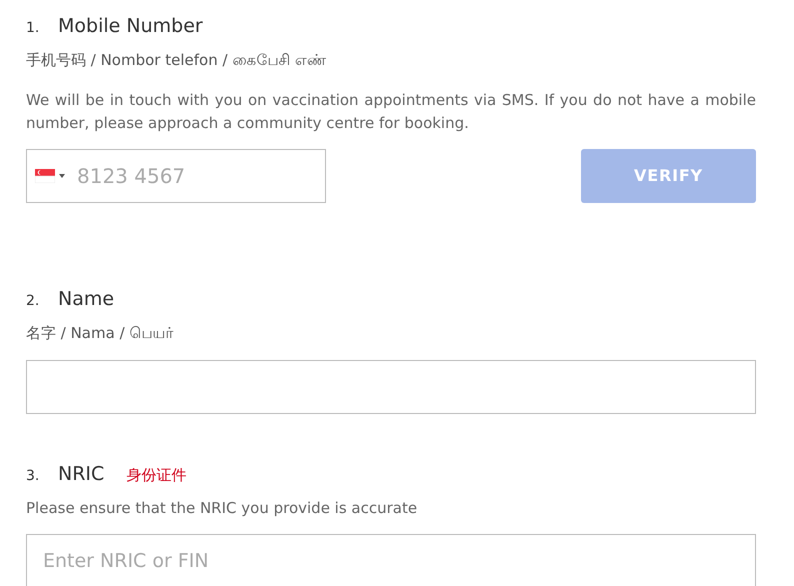  Describe the element at coordinates (81, 474) in the screenshot. I see `field-label: NRIC` at that location.